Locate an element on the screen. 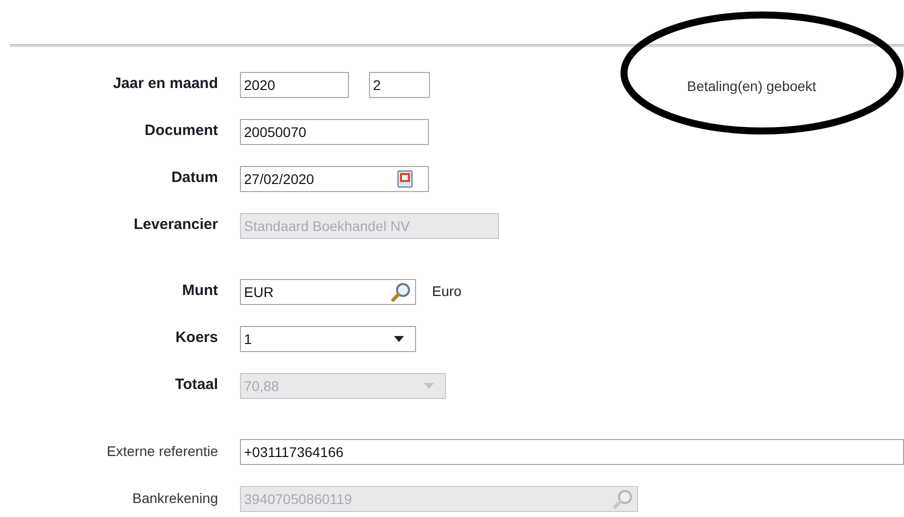 This screenshot has width=904, height=517. field-label: Document is located at coordinates (181, 131).